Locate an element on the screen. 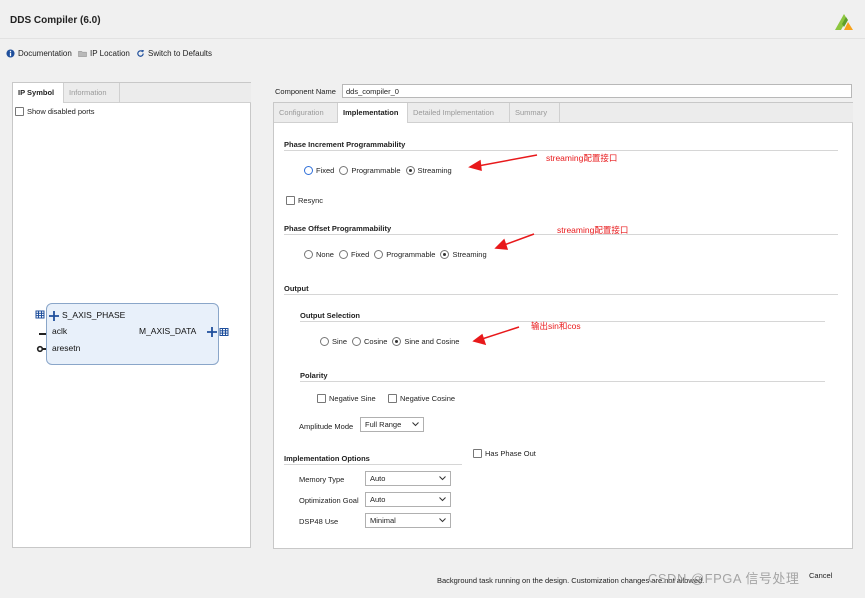  watermark: CSDN @FPGA 信号处理 is located at coordinates (724, 578).